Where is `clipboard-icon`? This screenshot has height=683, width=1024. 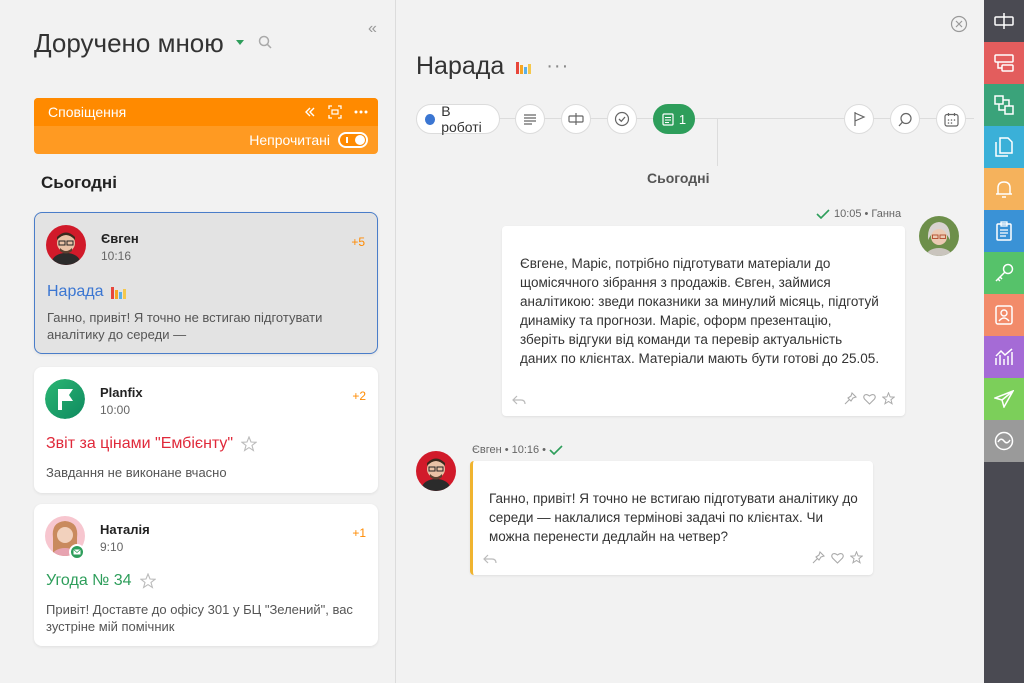 clipboard-icon is located at coordinates (1004, 231).